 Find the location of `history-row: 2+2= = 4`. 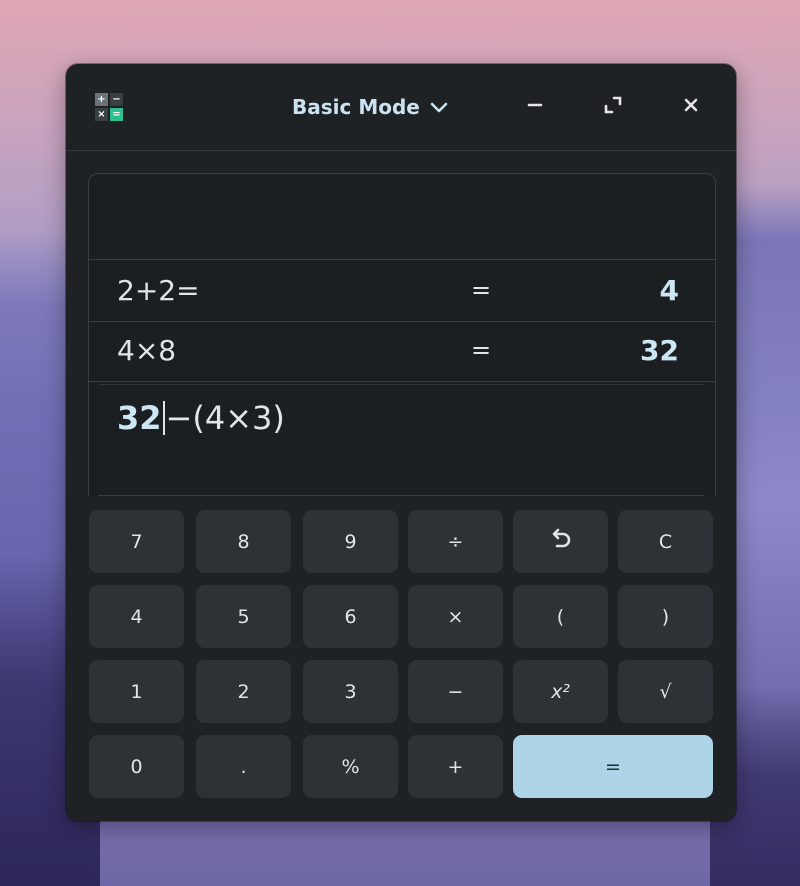

history-row: 2+2= = 4 is located at coordinates (402, 290).